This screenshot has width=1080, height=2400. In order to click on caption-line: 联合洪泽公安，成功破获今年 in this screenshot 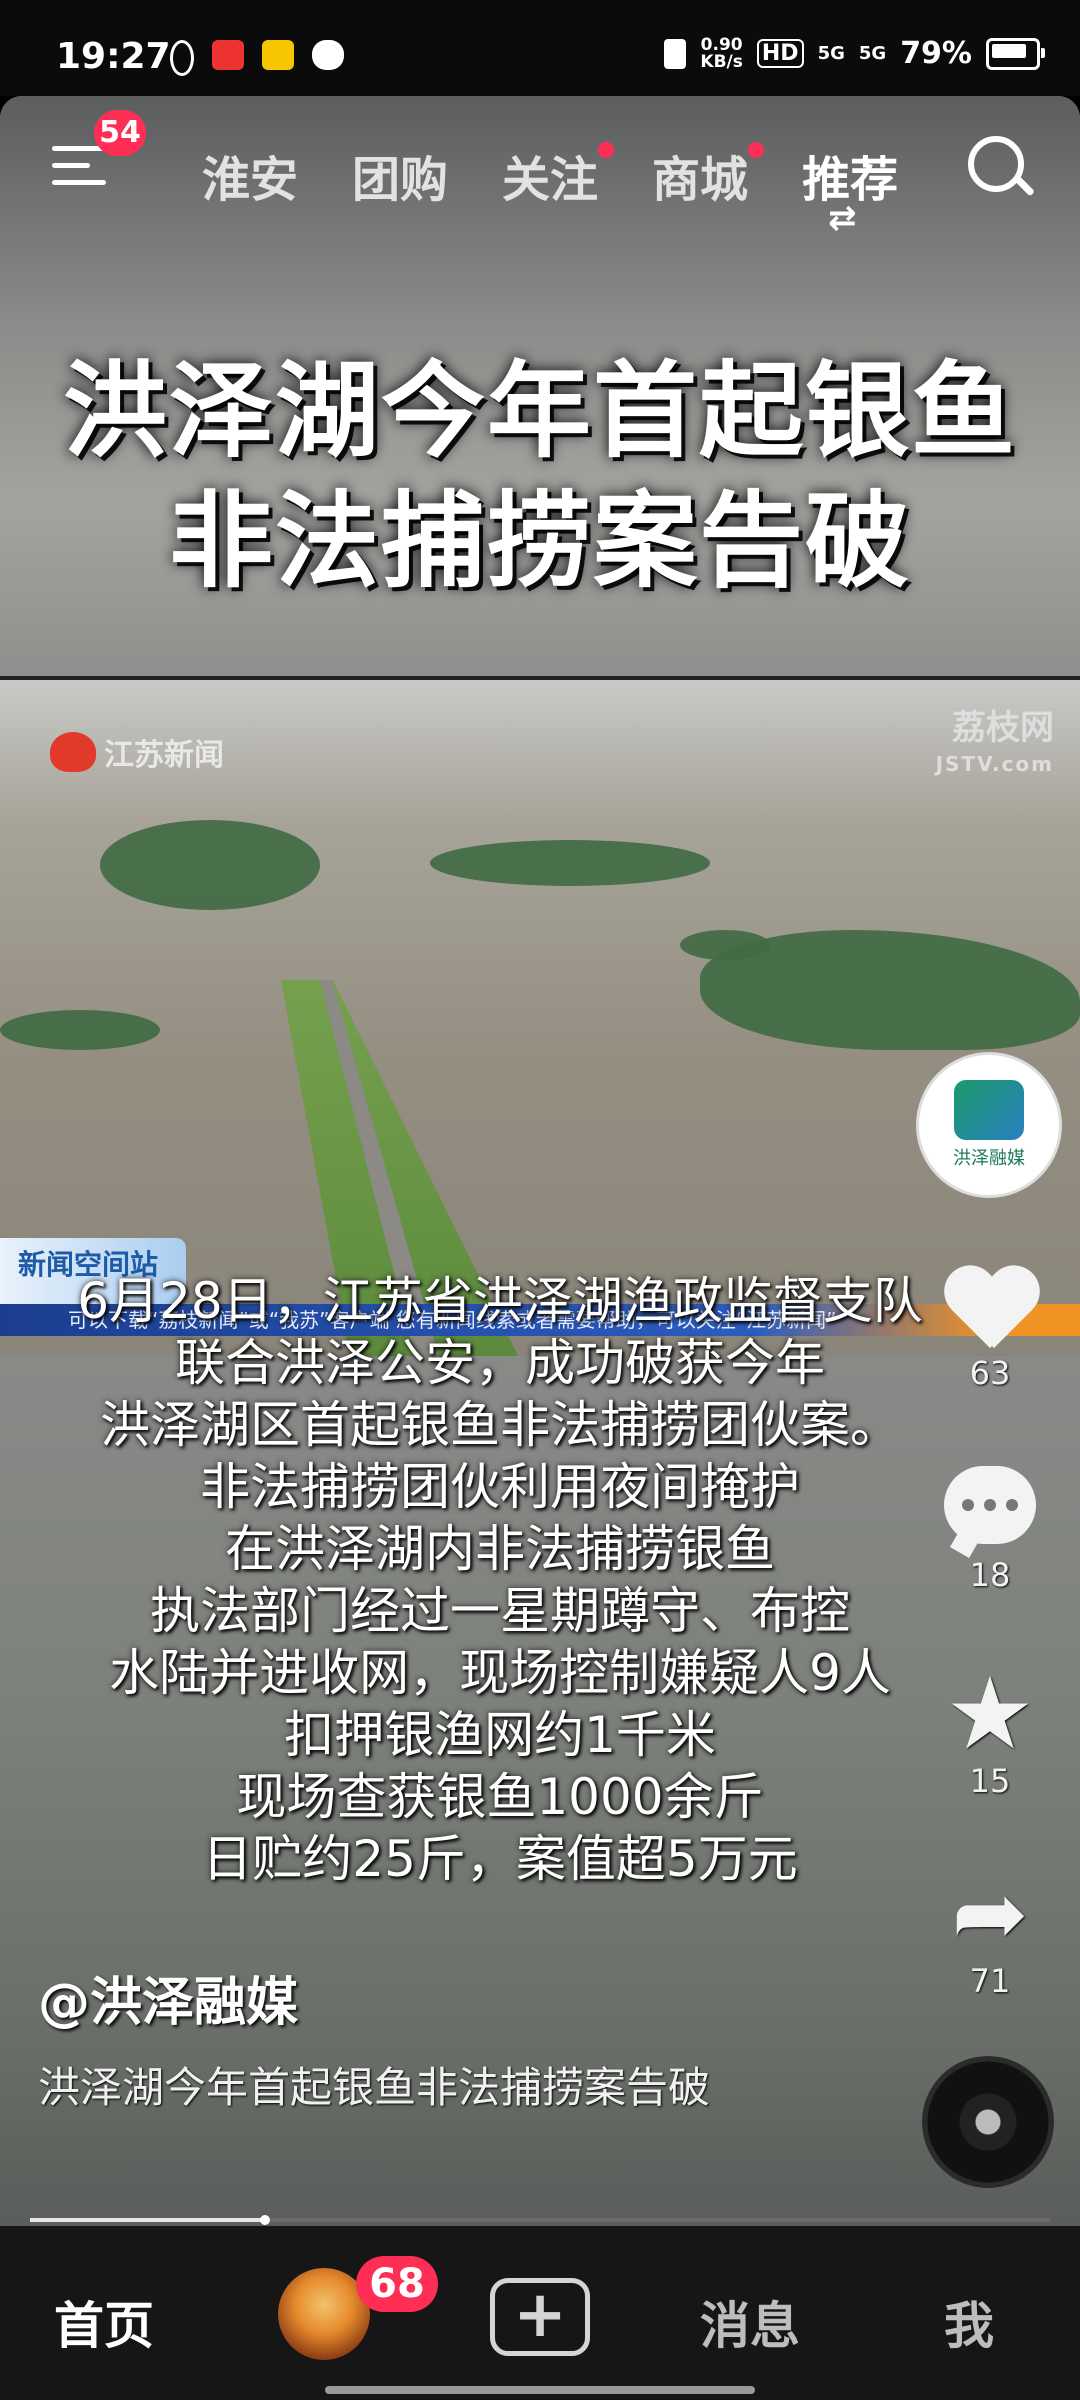, I will do `click(500, 1363)`.